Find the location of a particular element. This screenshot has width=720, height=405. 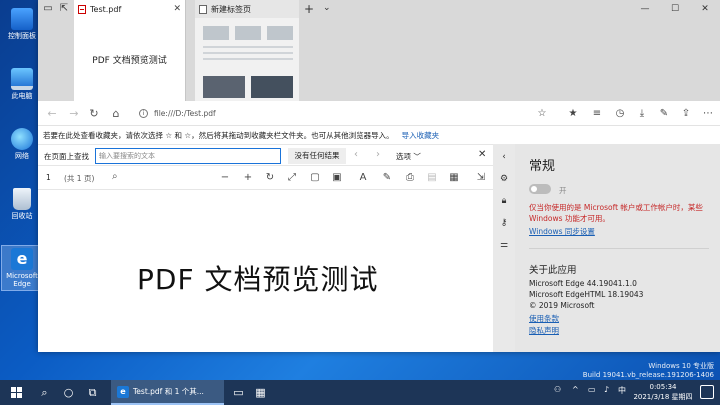

notification-center-icon is located at coordinates (707, 392).